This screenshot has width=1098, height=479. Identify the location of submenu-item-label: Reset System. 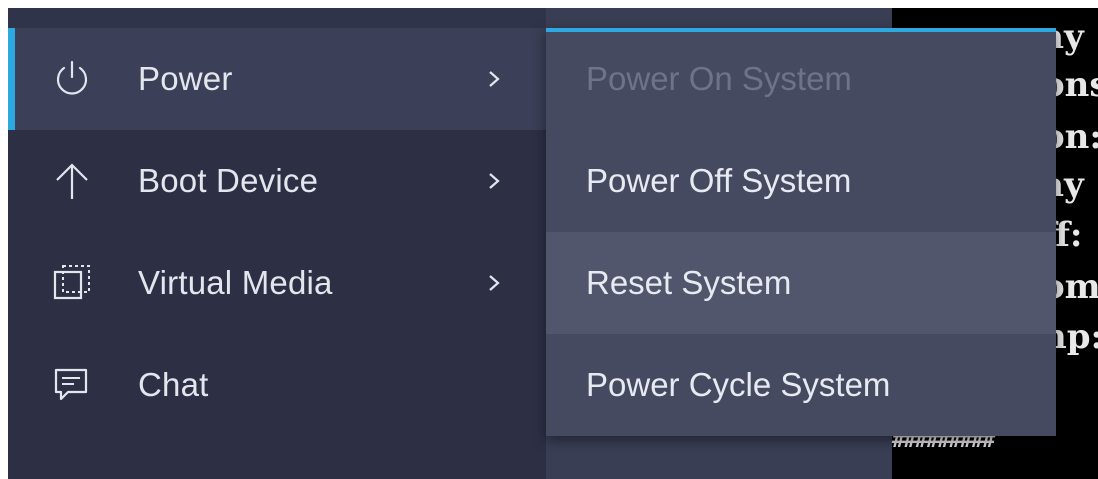
(689, 282).